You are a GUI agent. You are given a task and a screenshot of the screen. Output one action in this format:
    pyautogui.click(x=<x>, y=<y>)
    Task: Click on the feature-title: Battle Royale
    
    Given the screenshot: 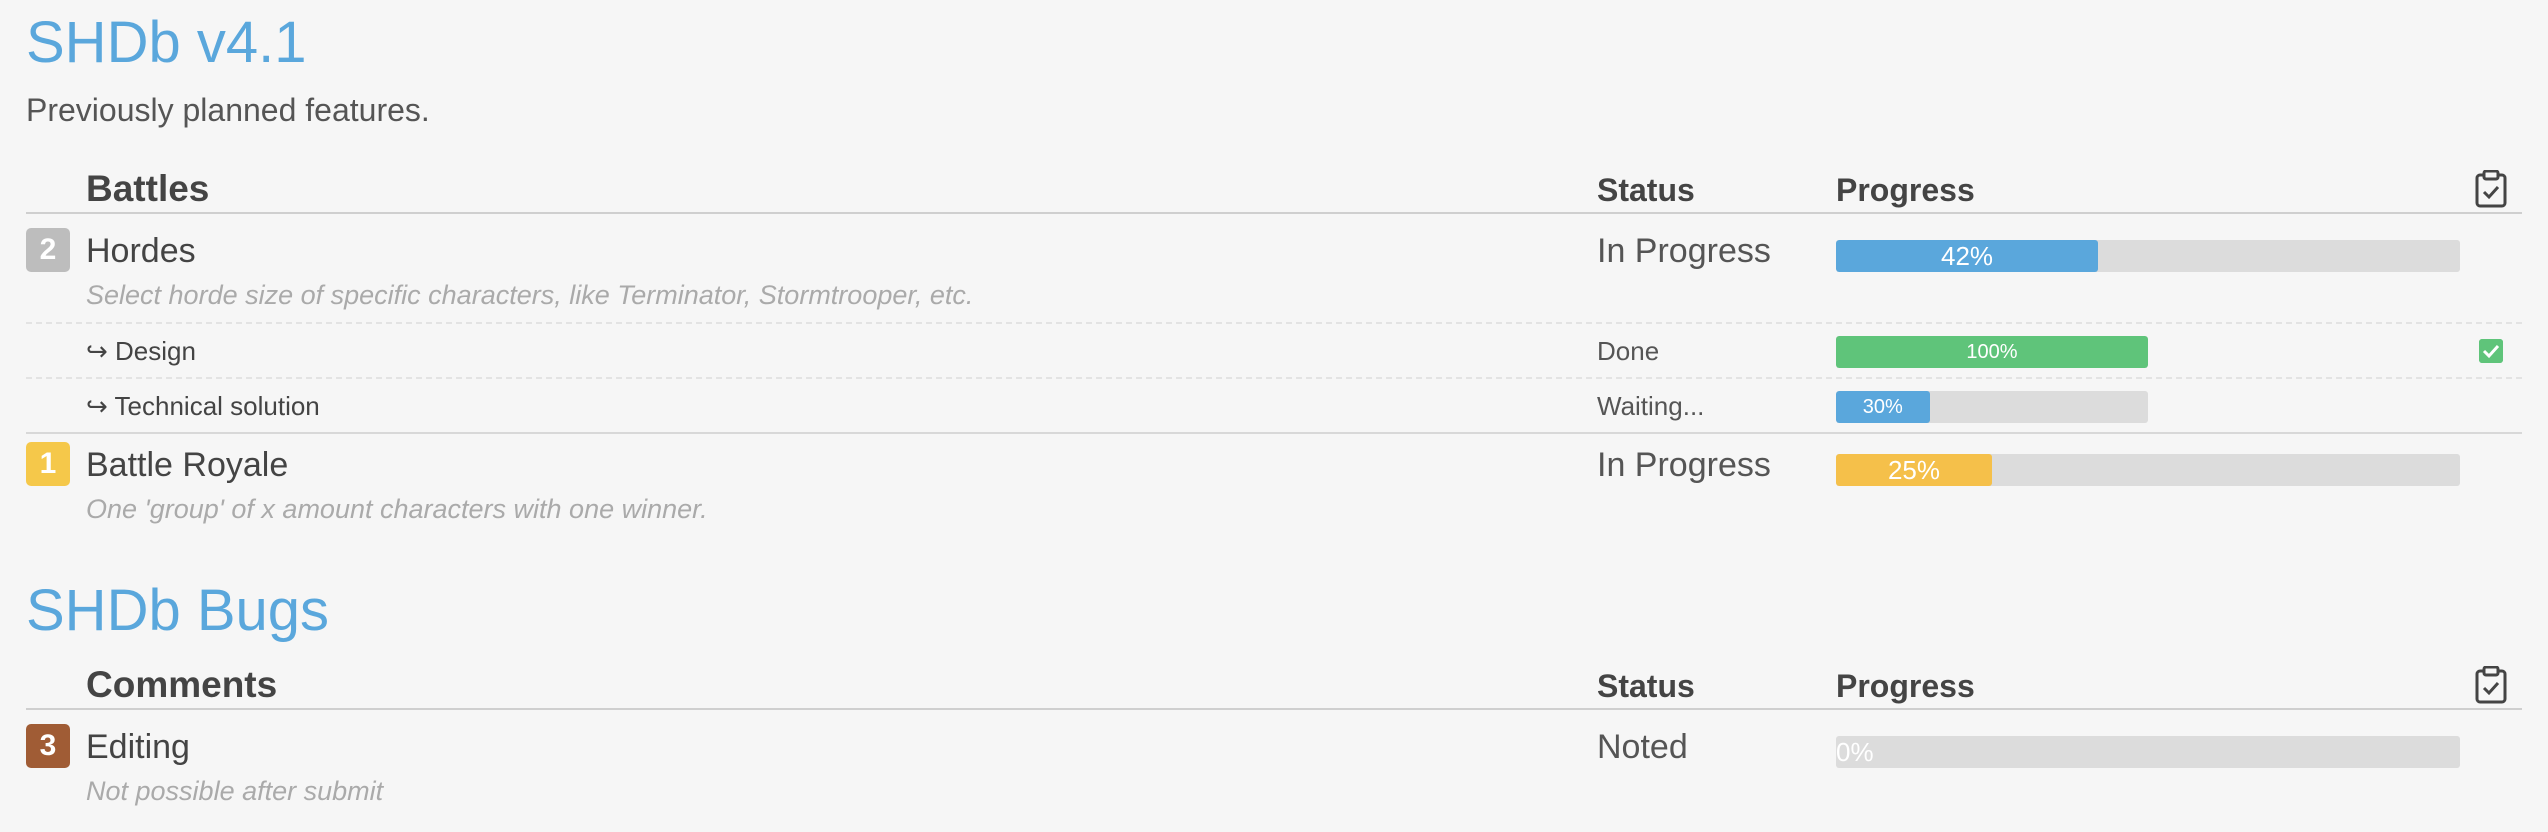 What is the action you would take?
    pyautogui.click(x=187, y=465)
    